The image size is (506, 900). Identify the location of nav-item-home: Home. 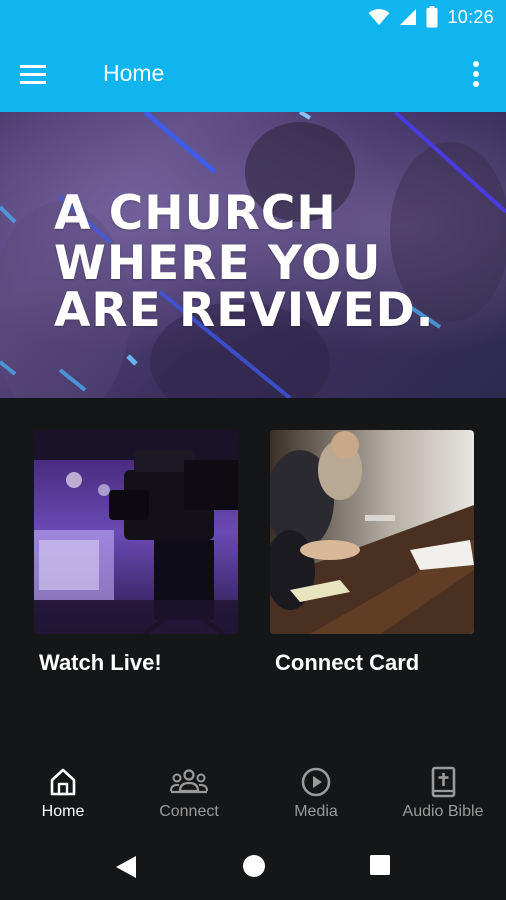
(63, 796).